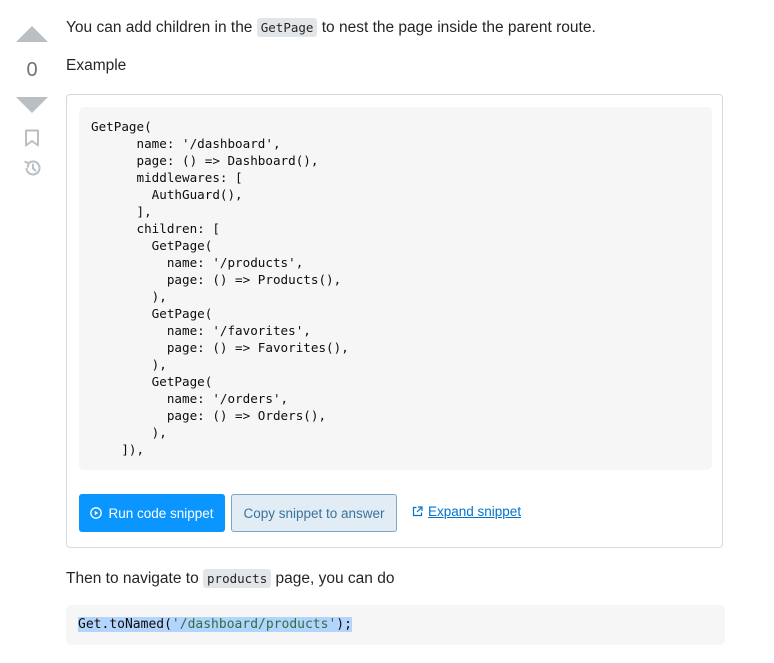  What do you see at coordinates (237, 578) in the screenshot?
I see `inline-code-products: products` at bounding box center [237, 578].